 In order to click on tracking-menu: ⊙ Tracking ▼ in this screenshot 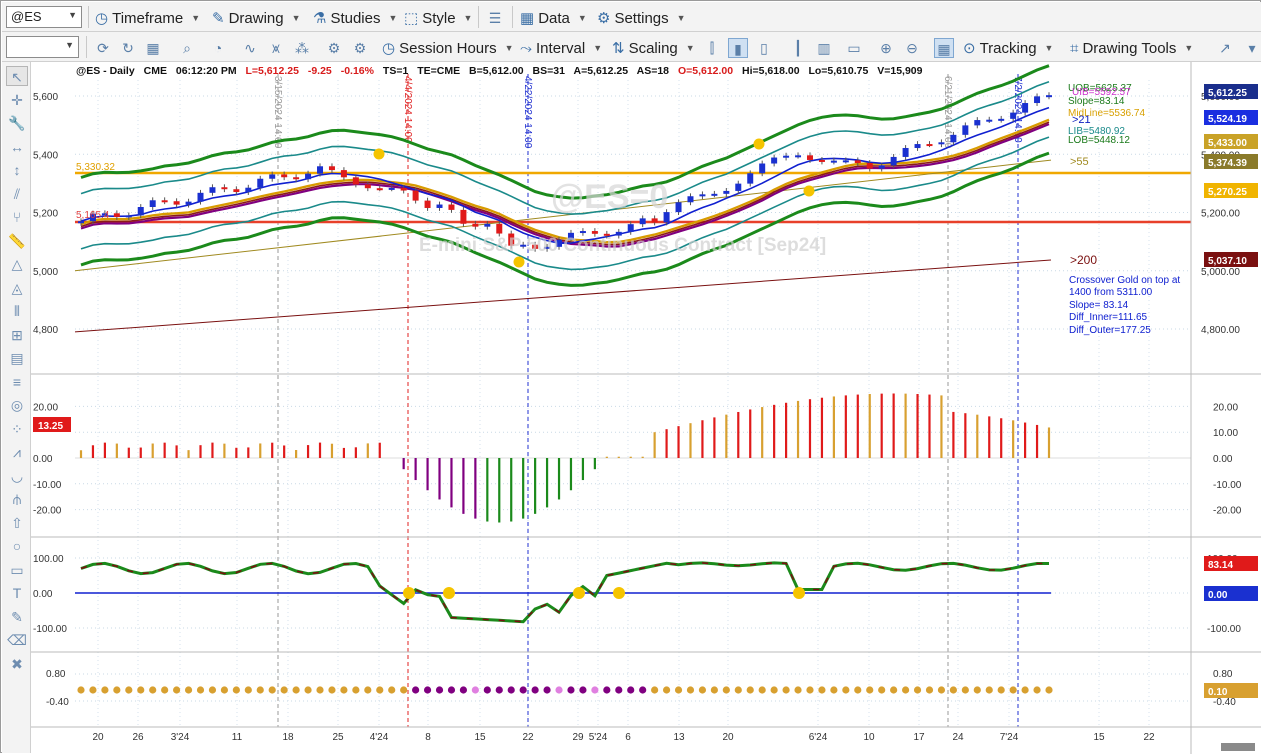, I will do `click(1008, 48)`.